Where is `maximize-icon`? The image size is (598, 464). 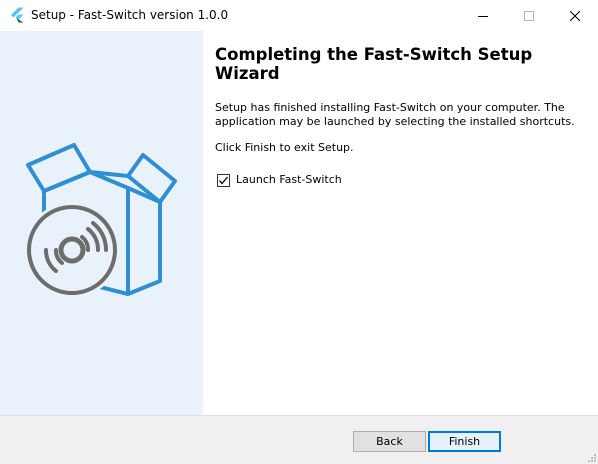
maximize-icon is located at coordinates (529, 15).